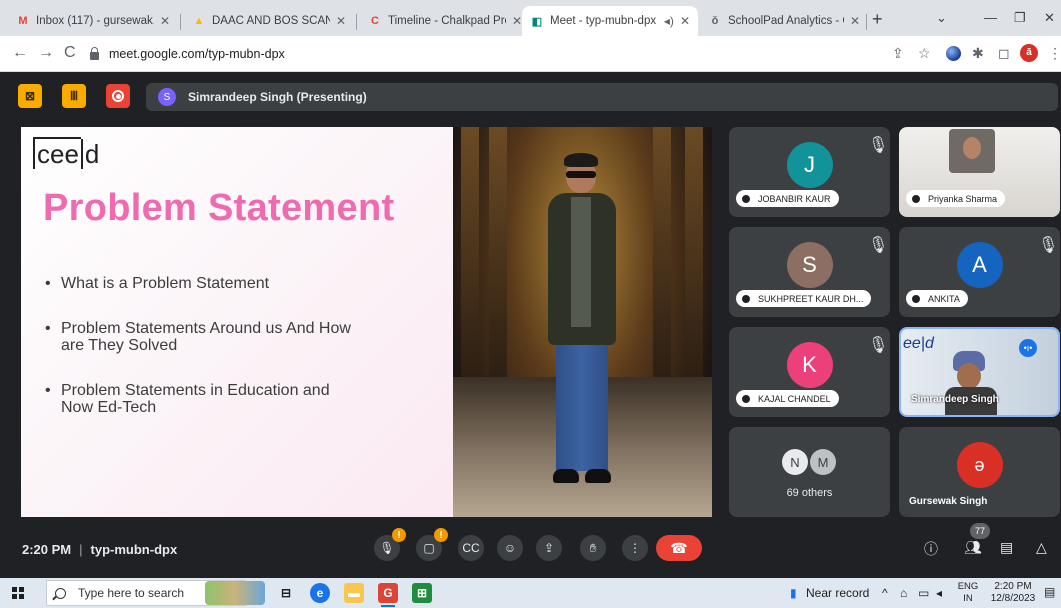 The width and height of the screenshot is (1061, 608). Describe the element at coordinates (885, 593) in the screenshot. I see `tray-chevron-icon: ^` at that location.